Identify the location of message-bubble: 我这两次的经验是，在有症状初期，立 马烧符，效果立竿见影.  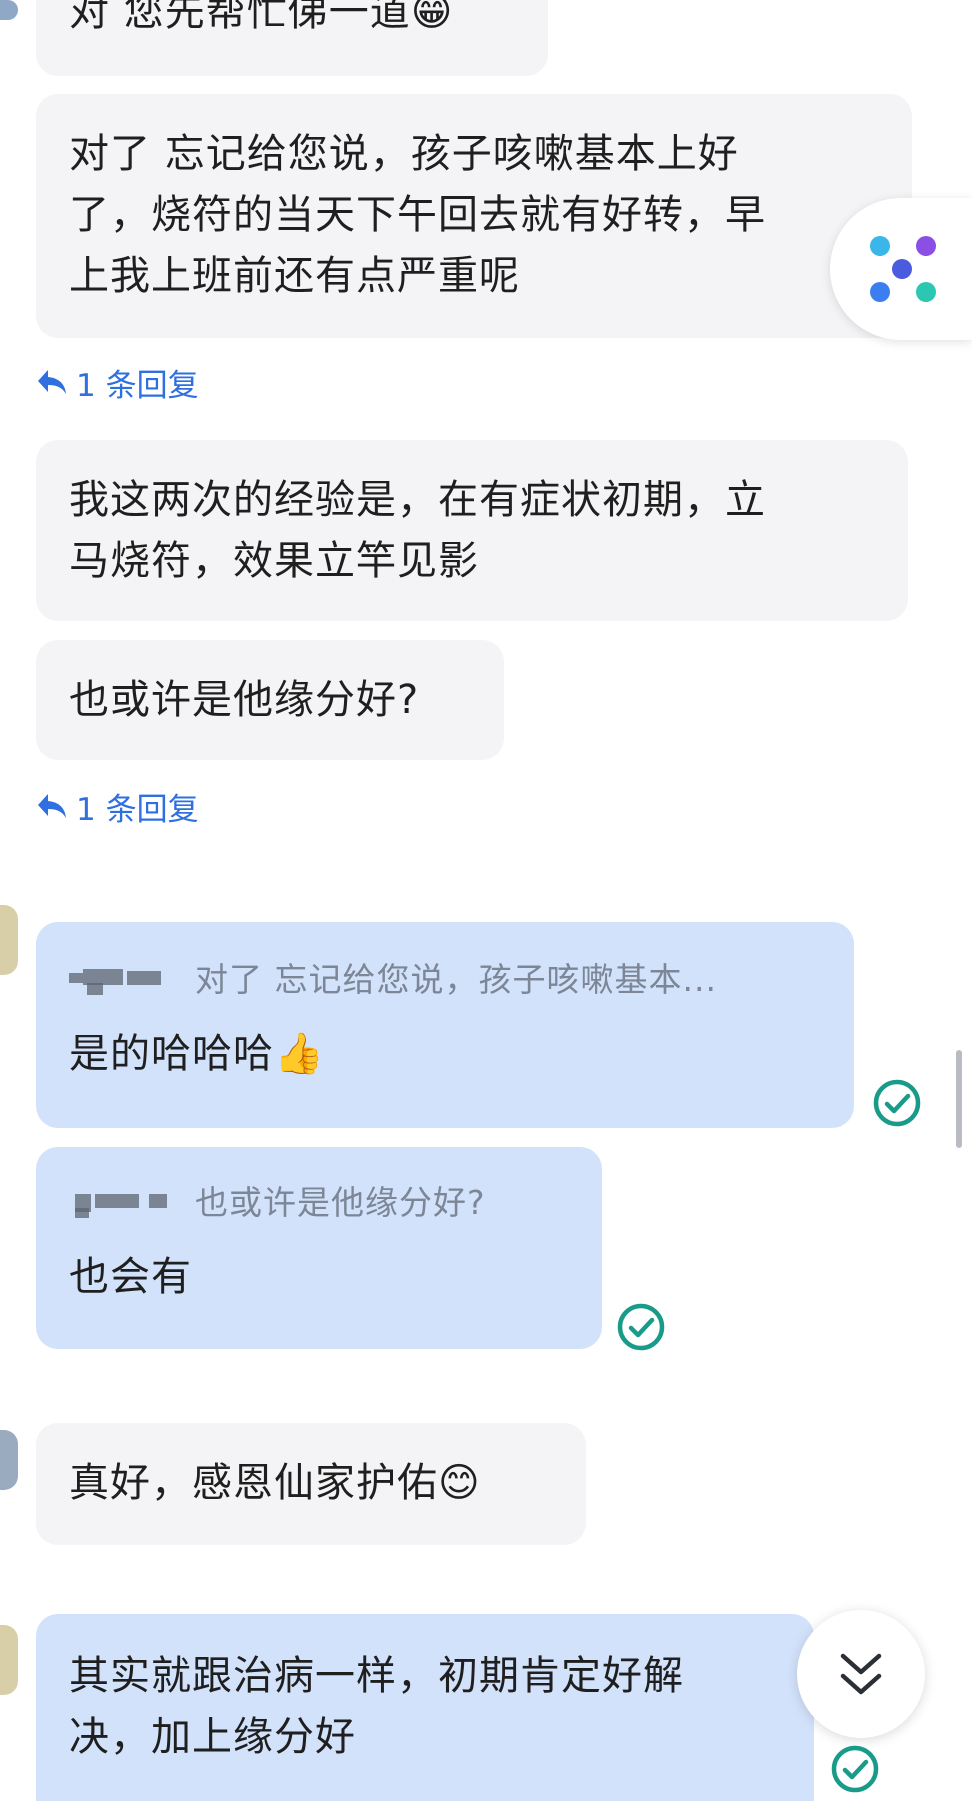
(472, 530).